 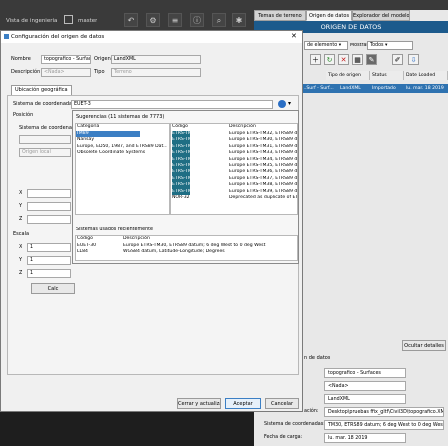 What do you see at coordinates (45, 128) in the screenshot?
I see `sys-coord-label: Sistema de coordena` at bounding box center [45, 128].